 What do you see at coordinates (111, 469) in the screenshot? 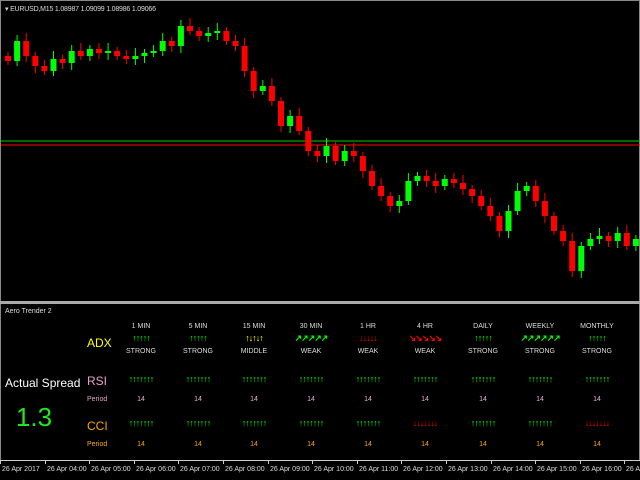
I see `time-label: 26 Apr 05:00` at bounding box center [111, 469].